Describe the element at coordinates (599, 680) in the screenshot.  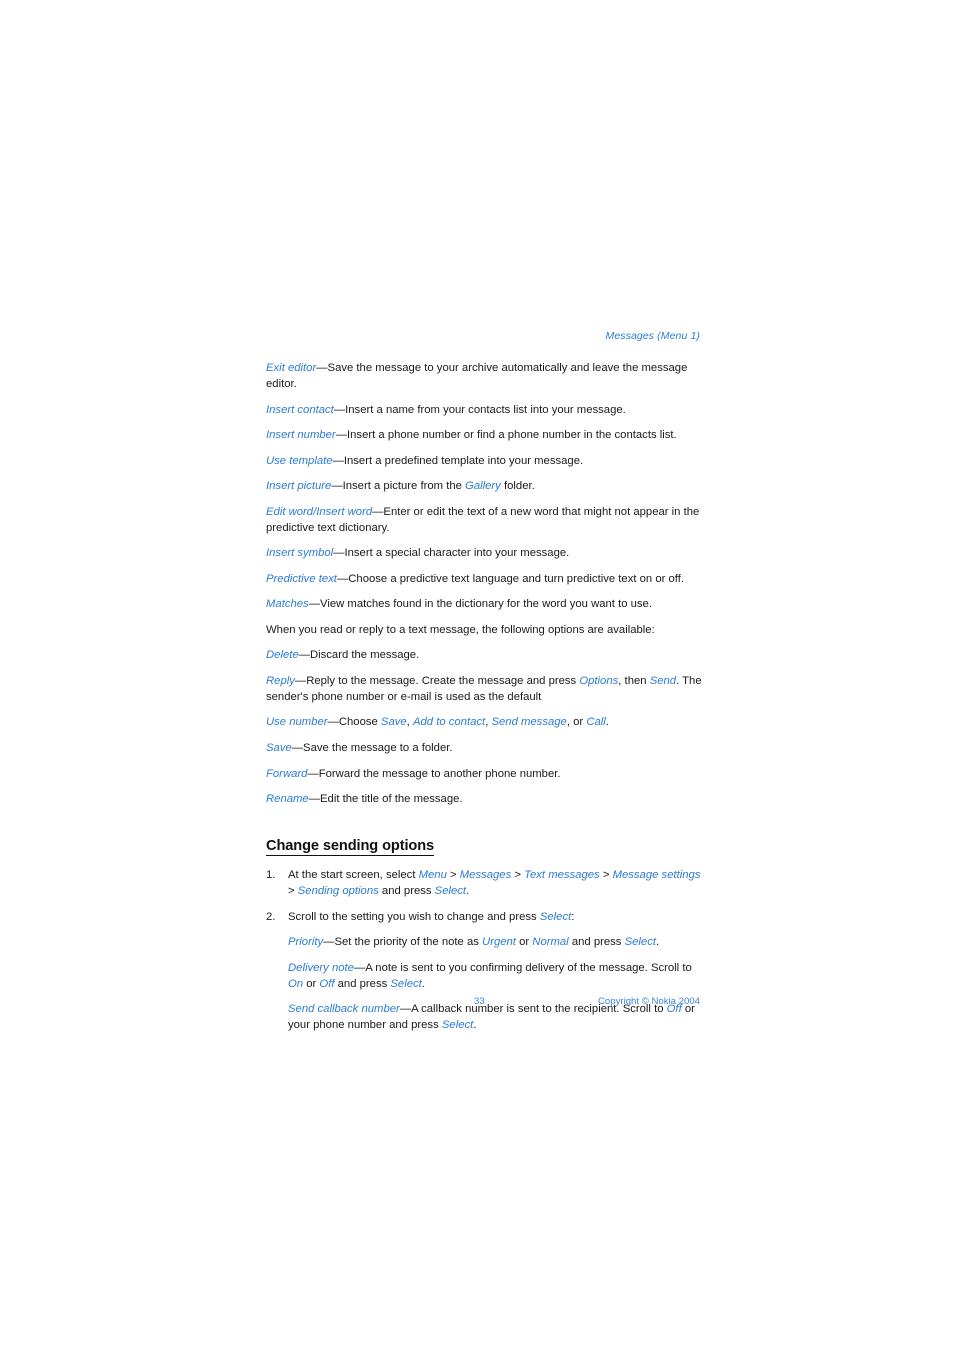
I see `ui-reference-options: Options` at that location.